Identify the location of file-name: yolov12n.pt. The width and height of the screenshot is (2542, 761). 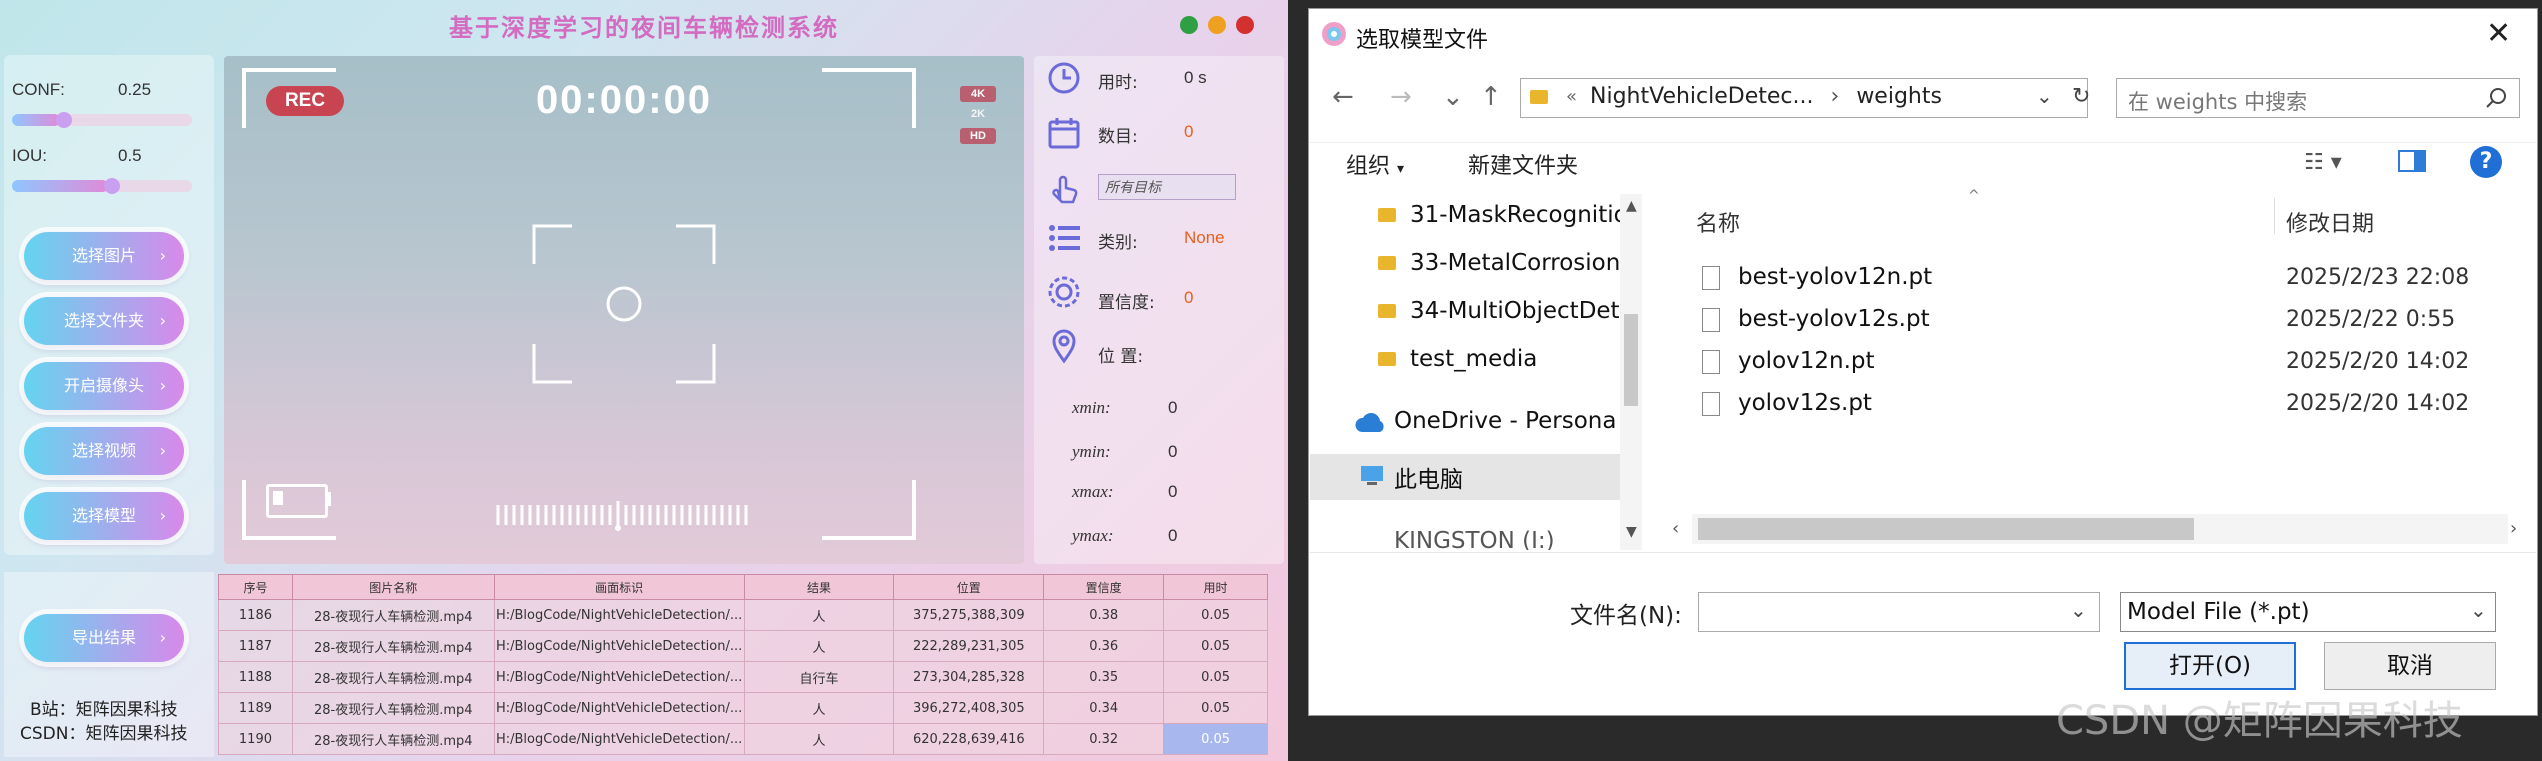
(1806, 361).